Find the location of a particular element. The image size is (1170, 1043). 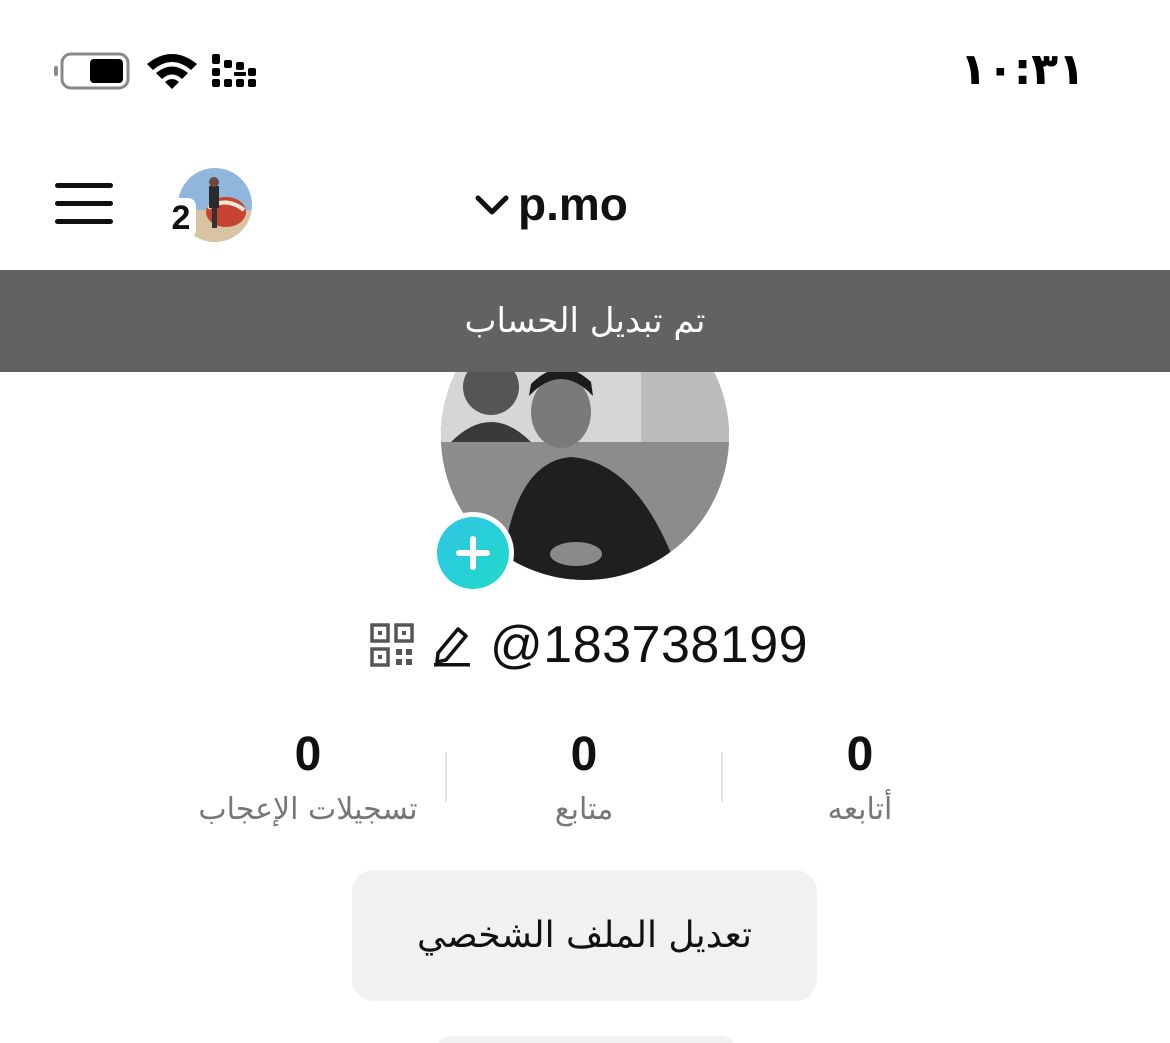

signal-icon is located at coordinates (234, 70).